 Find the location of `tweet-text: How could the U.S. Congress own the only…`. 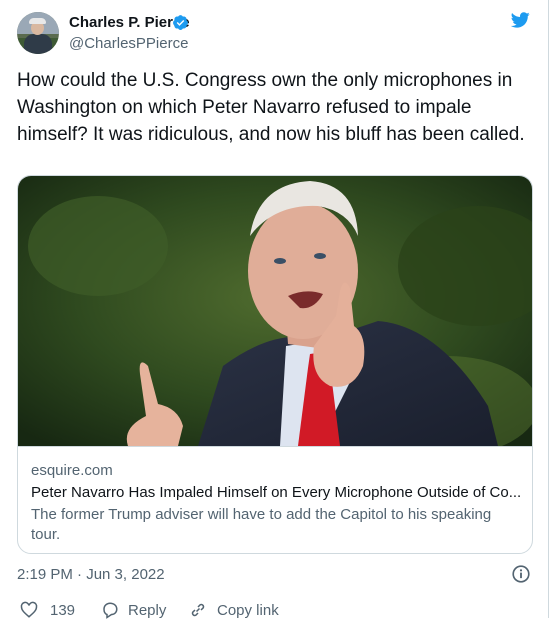

tweet-text: How could the U.S. Congress own the only… is located at coordinates (271, 107).